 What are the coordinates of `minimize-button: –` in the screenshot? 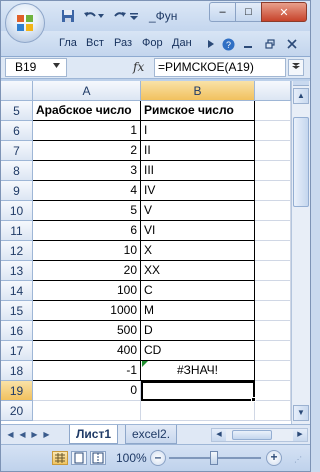 It's located at (222, 12).